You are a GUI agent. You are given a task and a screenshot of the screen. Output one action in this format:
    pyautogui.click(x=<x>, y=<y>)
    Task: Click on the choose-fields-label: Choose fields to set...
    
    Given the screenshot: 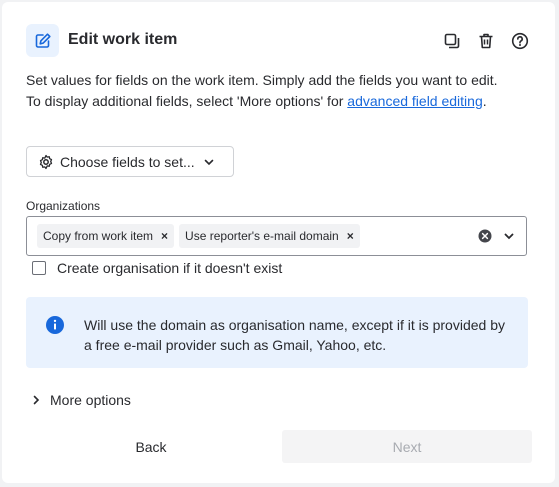 What is the action you would take?
    pyautogui.click(x=127, y=161)
    